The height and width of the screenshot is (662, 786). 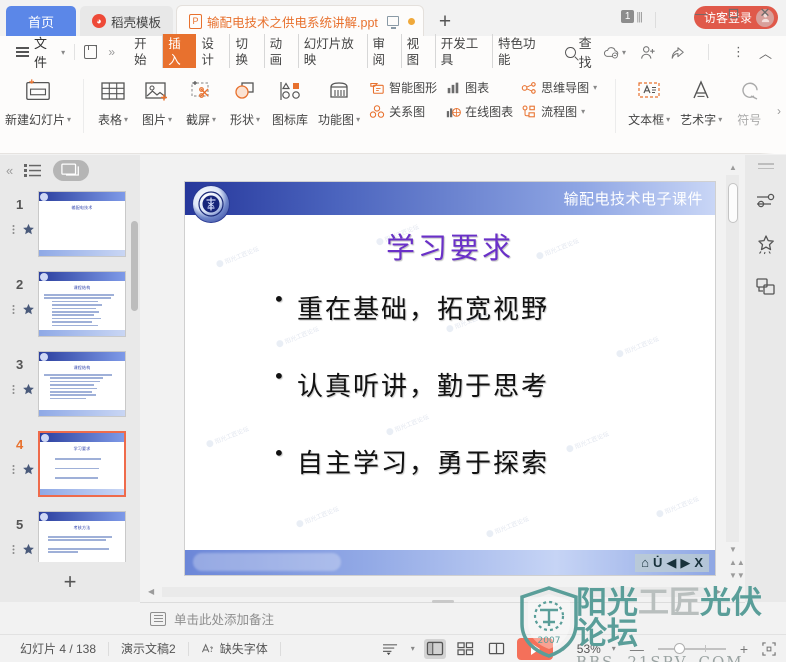 I want to click on smartart-button: 智能图形, so click(x=403, y=87).